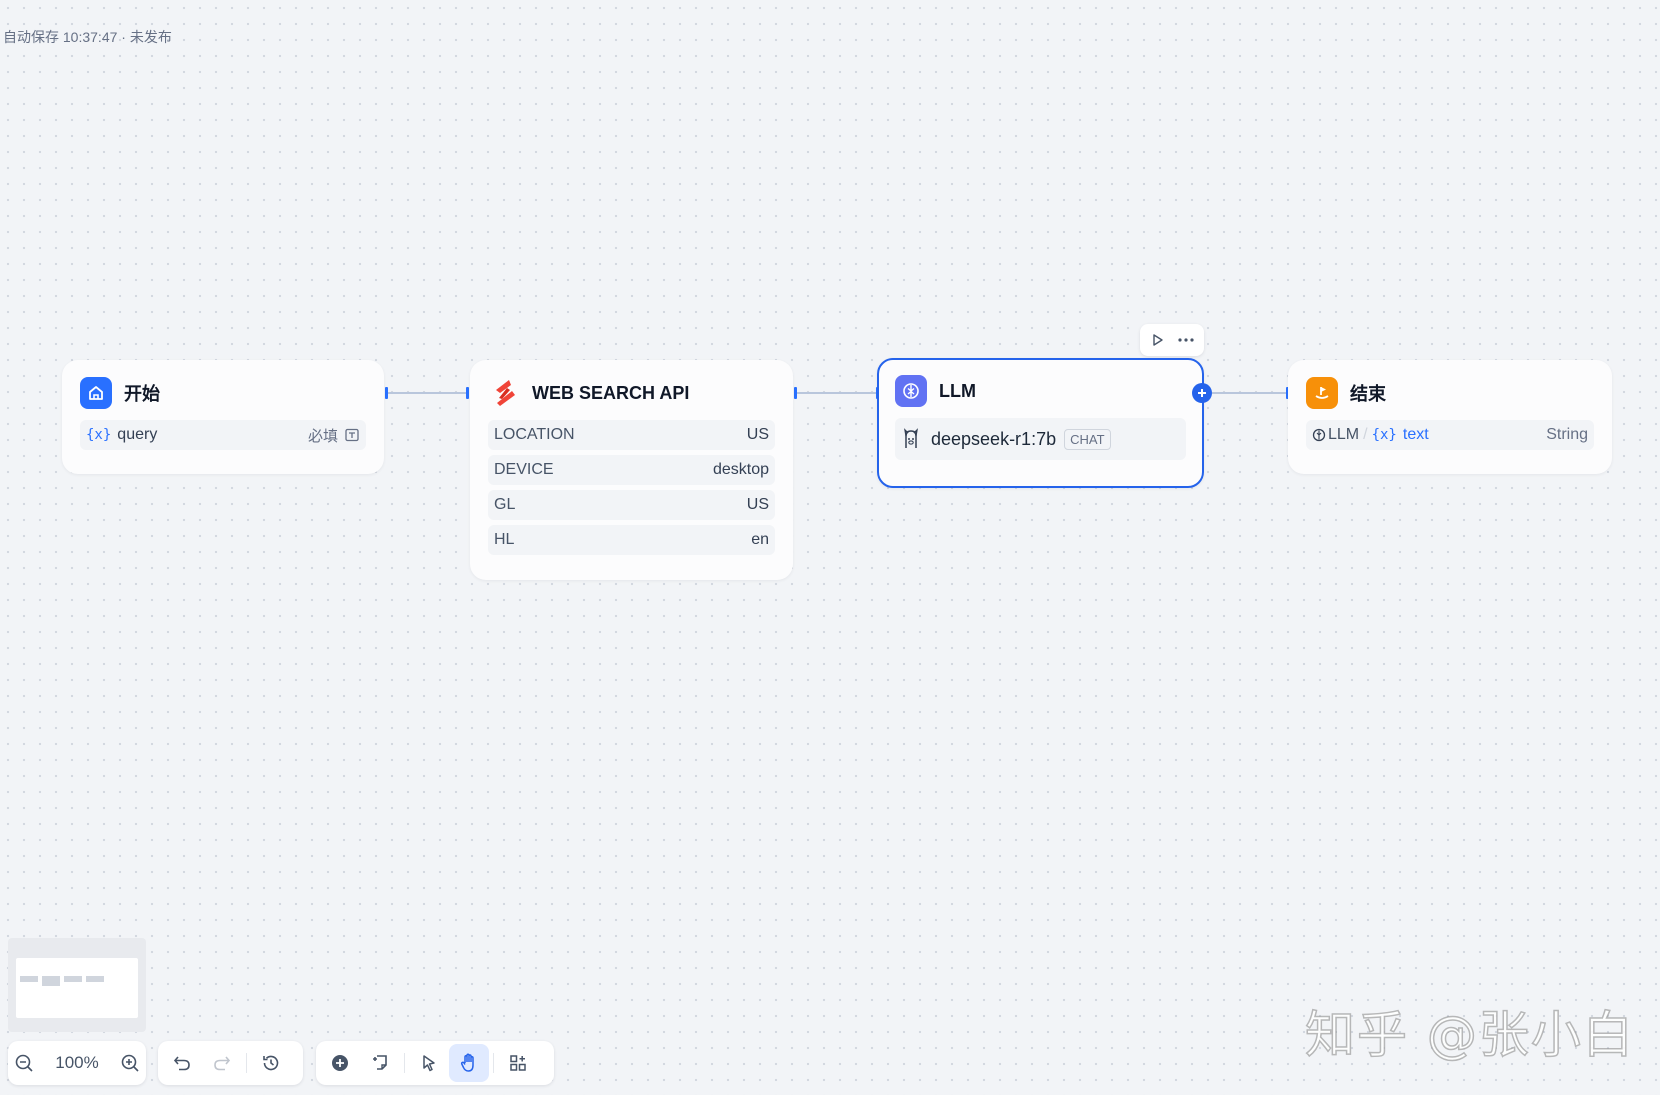 The image size is (1660, 1095). What do you see at coordinates (1567, 434) in the screenshot?
I see `variable-type: String` at bounding box center [1567, 434].